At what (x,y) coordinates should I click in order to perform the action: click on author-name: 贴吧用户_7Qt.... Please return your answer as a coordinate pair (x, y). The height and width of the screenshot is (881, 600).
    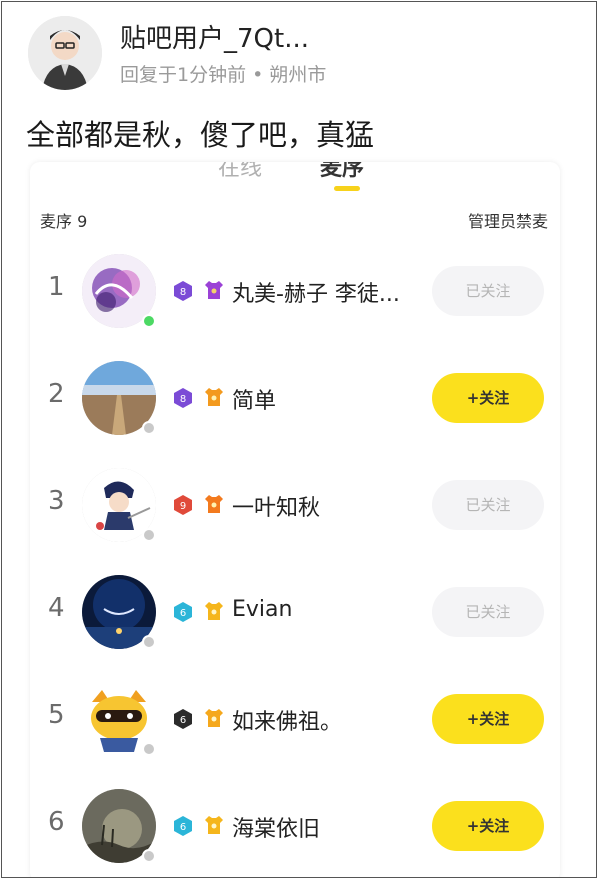
    Looking at the image, I should click on (214, 36).